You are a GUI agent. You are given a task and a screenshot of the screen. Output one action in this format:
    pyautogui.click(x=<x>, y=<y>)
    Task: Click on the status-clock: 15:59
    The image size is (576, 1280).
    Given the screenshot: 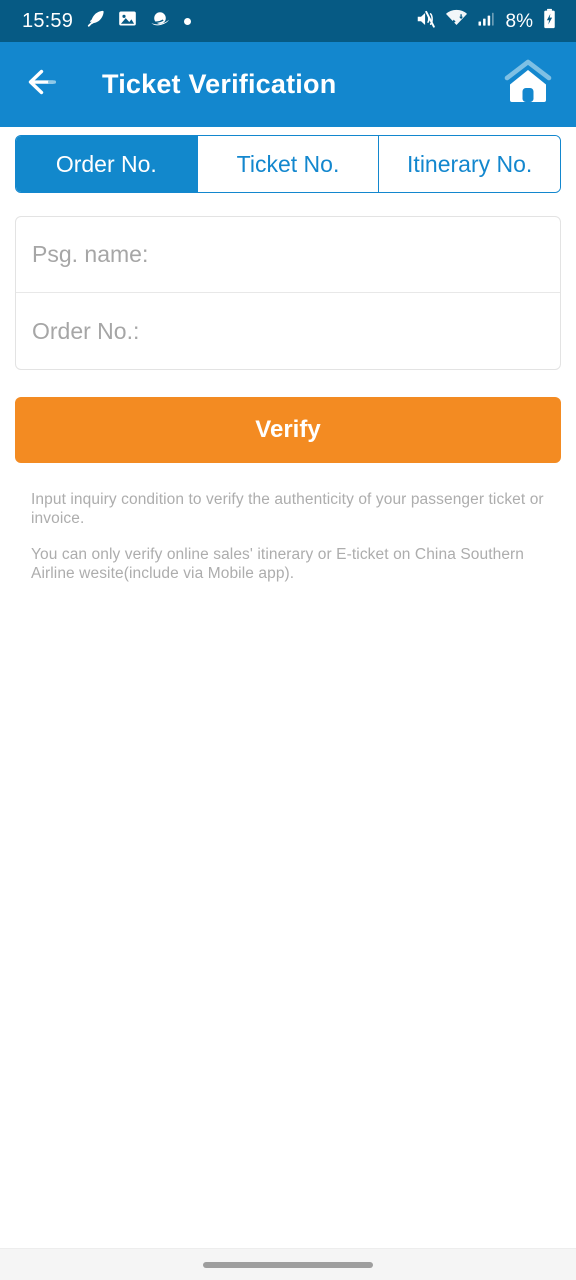 What is the action you would take?
    pyautogui.click(x=48, y=21)
    